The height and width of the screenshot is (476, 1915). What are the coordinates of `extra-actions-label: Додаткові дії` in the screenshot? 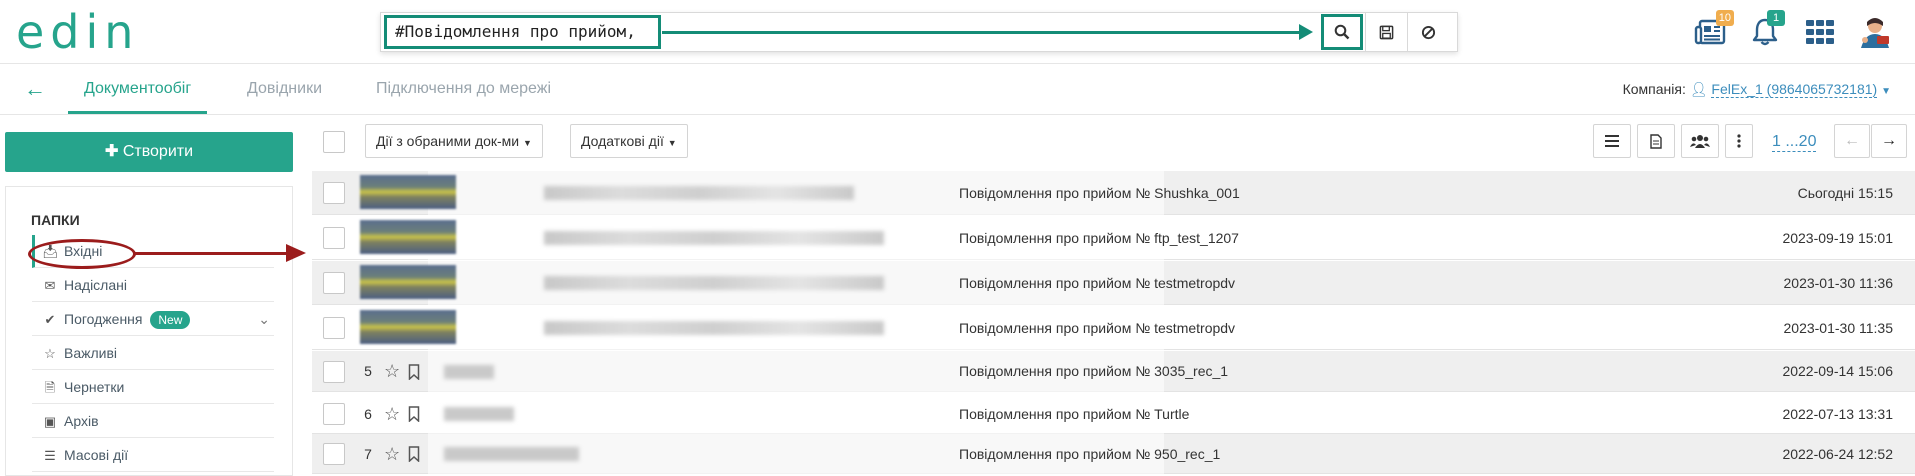 It's located at (622, 141).